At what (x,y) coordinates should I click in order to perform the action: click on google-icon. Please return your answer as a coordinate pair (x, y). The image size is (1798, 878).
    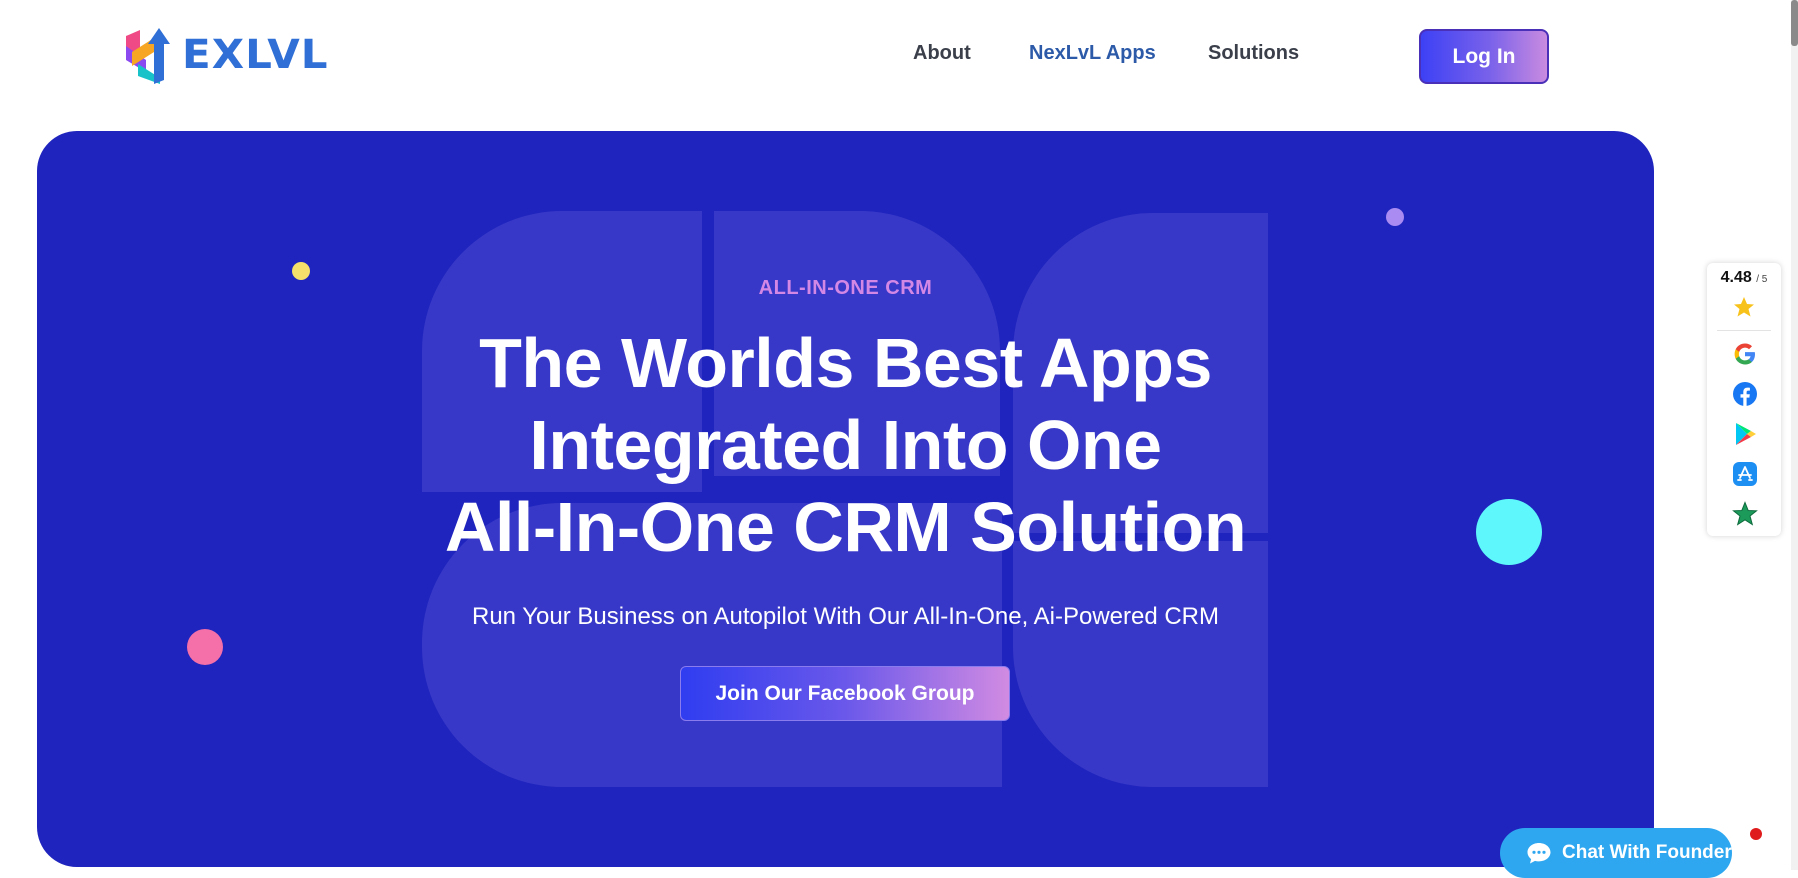
    Looking at the image, I should click on (1745, 354).